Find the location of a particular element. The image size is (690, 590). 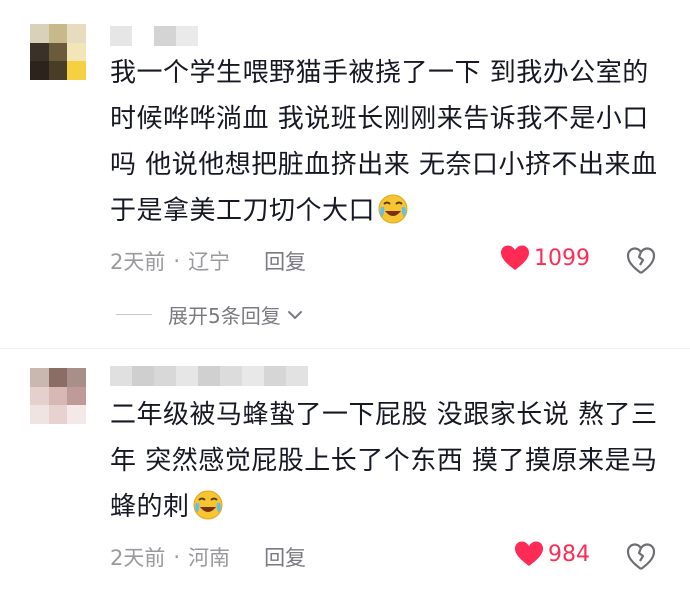

comment-meta: 2天前 · 辽宁 回复 is located at coordinates (208, 261).